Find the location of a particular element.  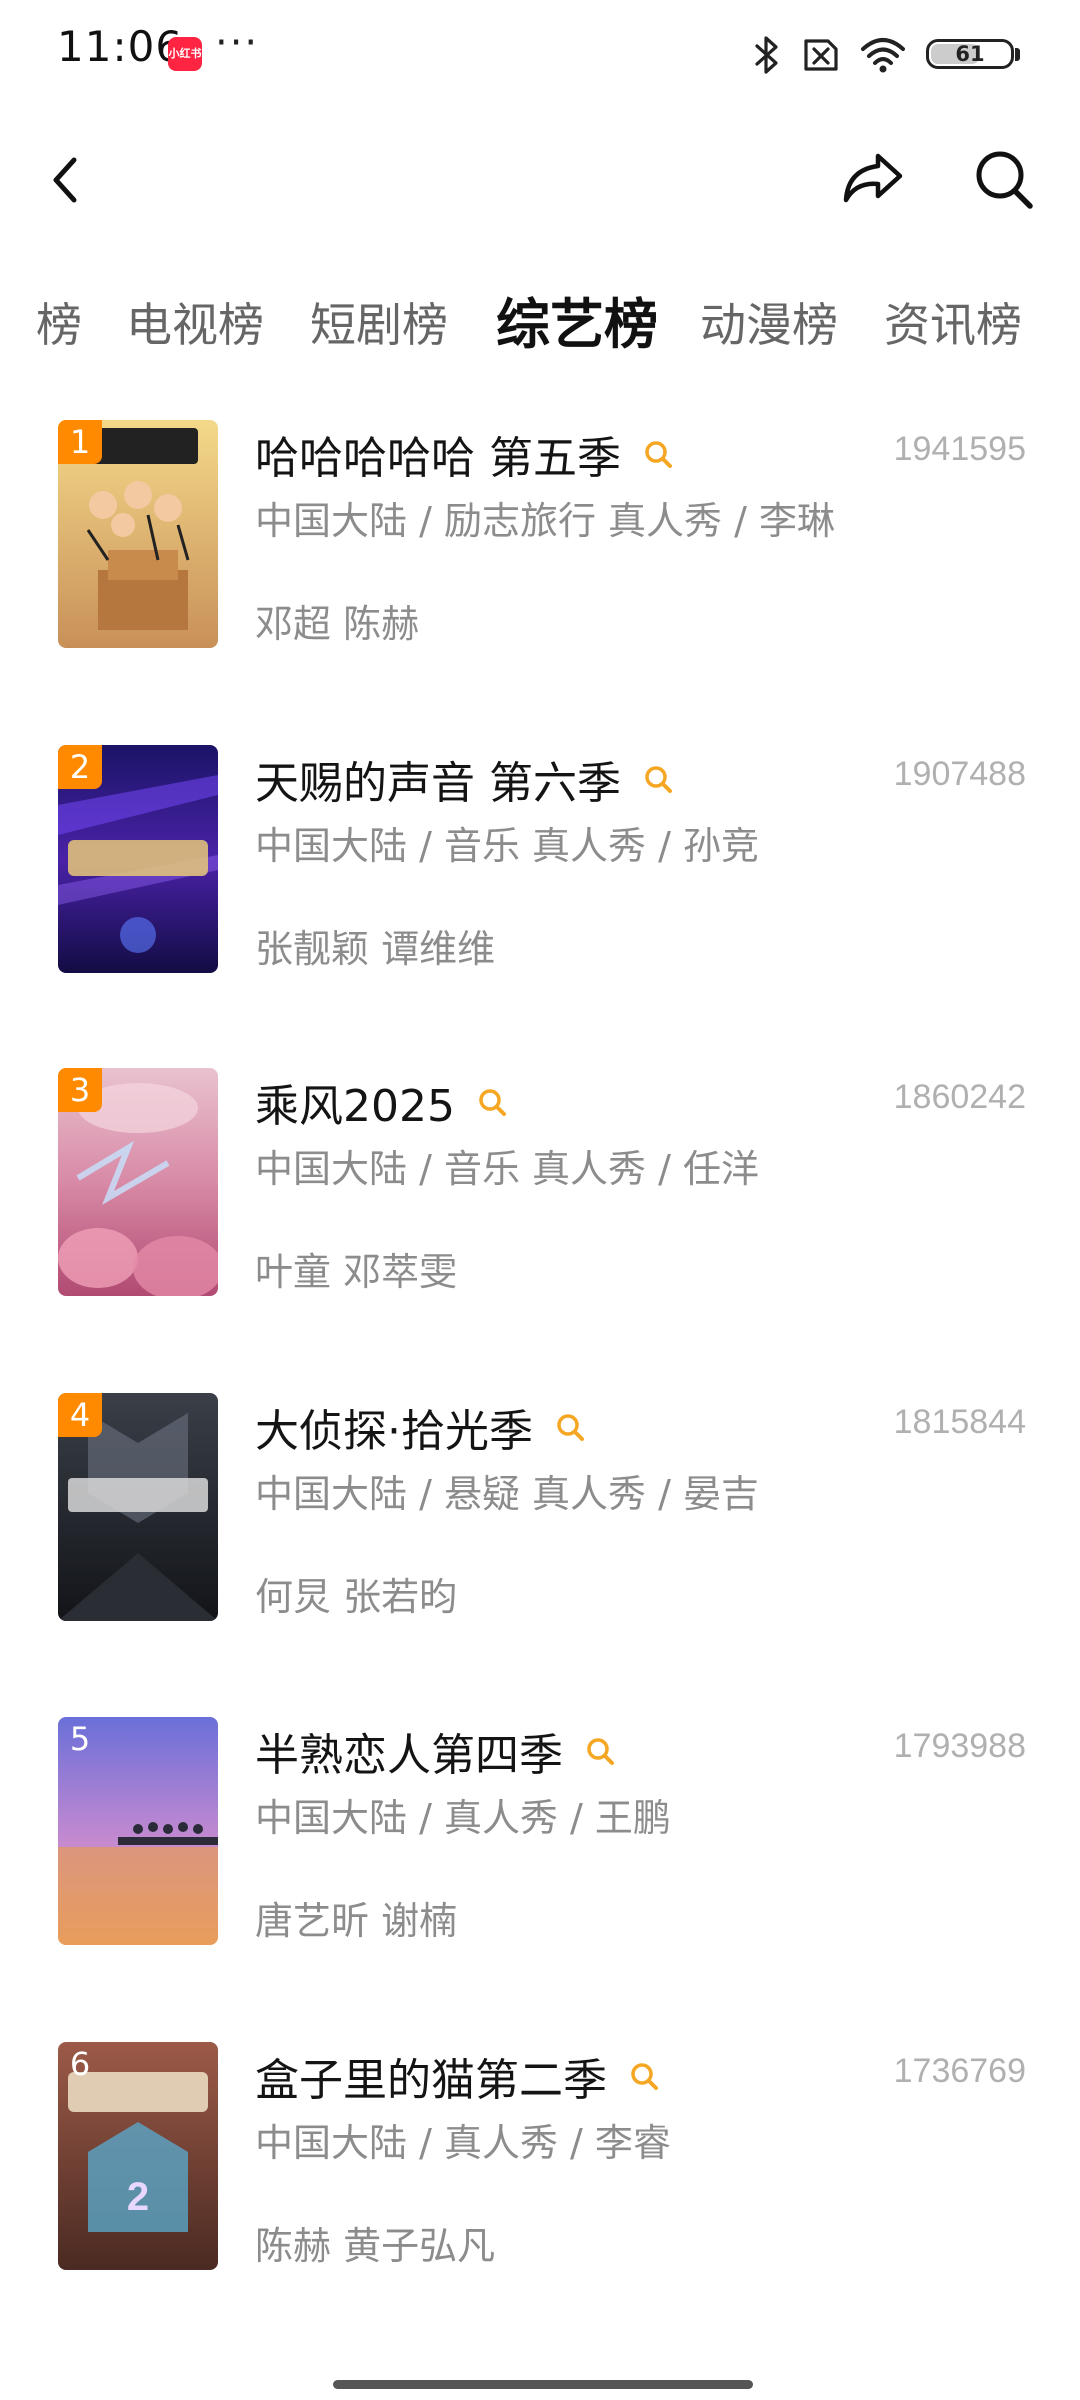

status-icons: 61 is located at coordinates (888, 55).